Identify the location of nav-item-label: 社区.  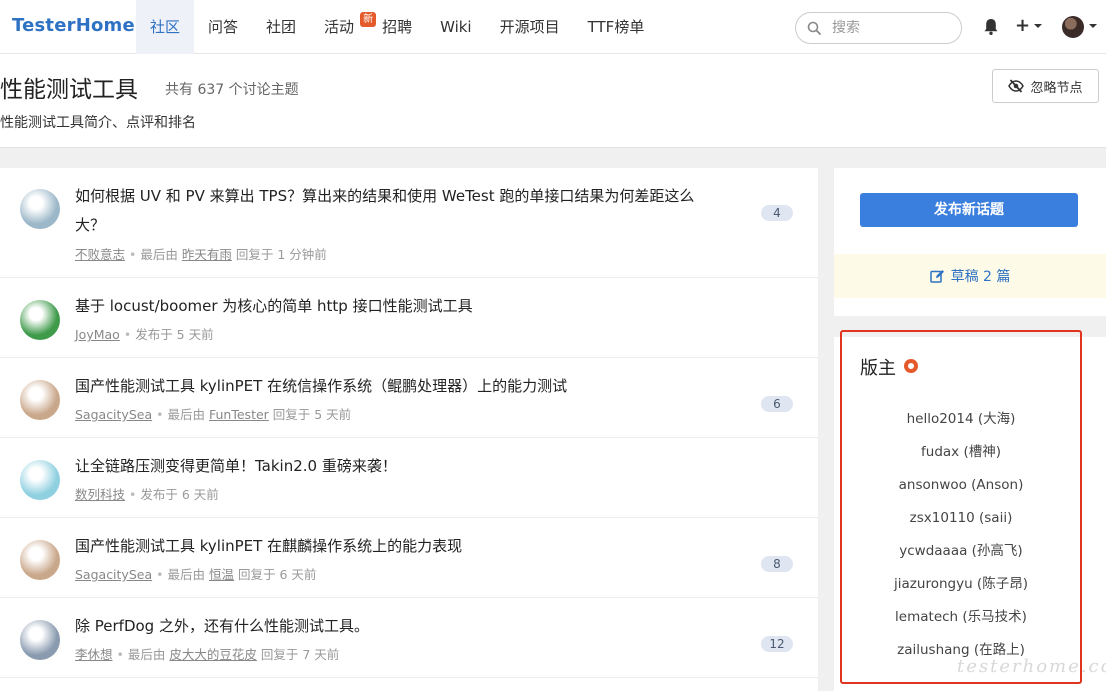
(165, 27).